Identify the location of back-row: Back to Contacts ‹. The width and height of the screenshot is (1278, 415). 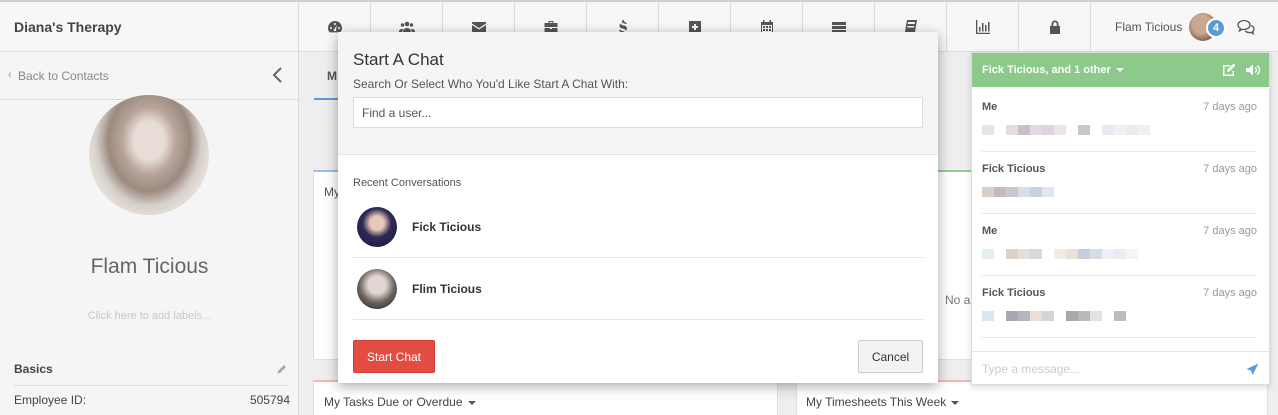
(149, 76).